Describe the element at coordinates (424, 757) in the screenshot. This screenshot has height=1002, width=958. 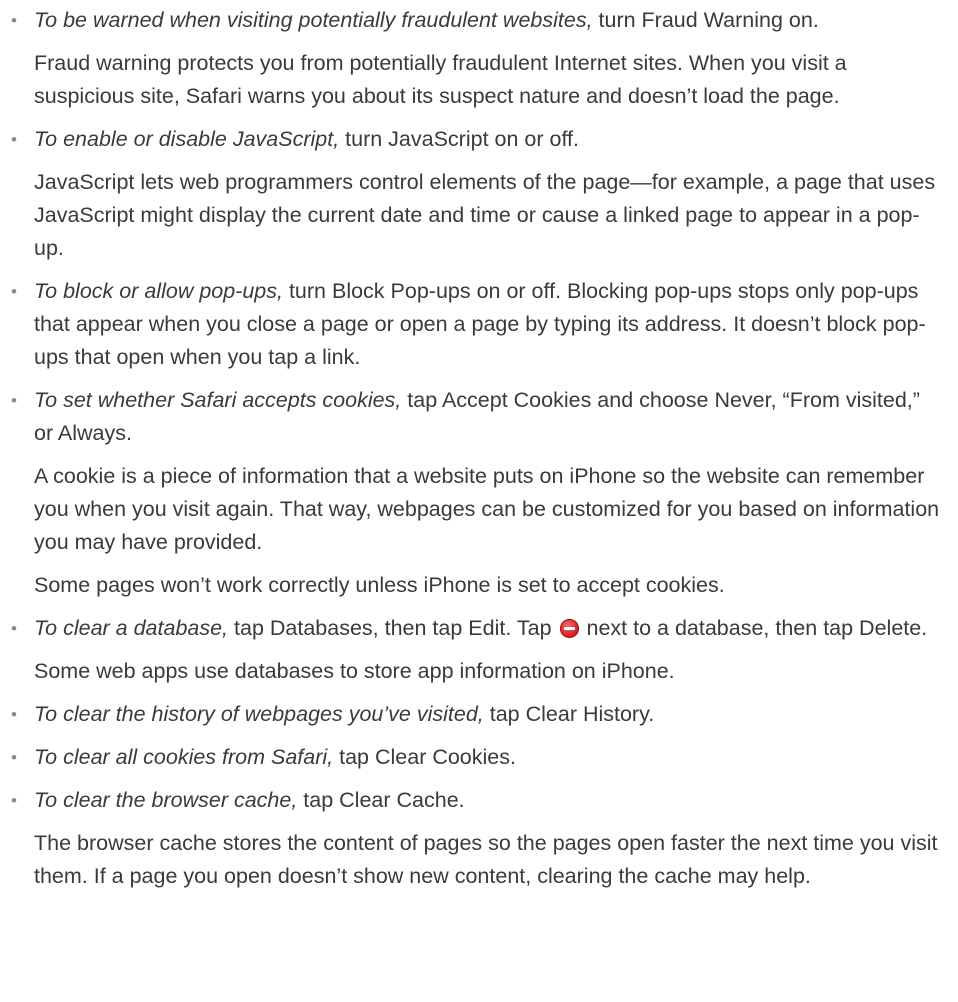
I see `item-text: tap Clear Cookies.` at that location.